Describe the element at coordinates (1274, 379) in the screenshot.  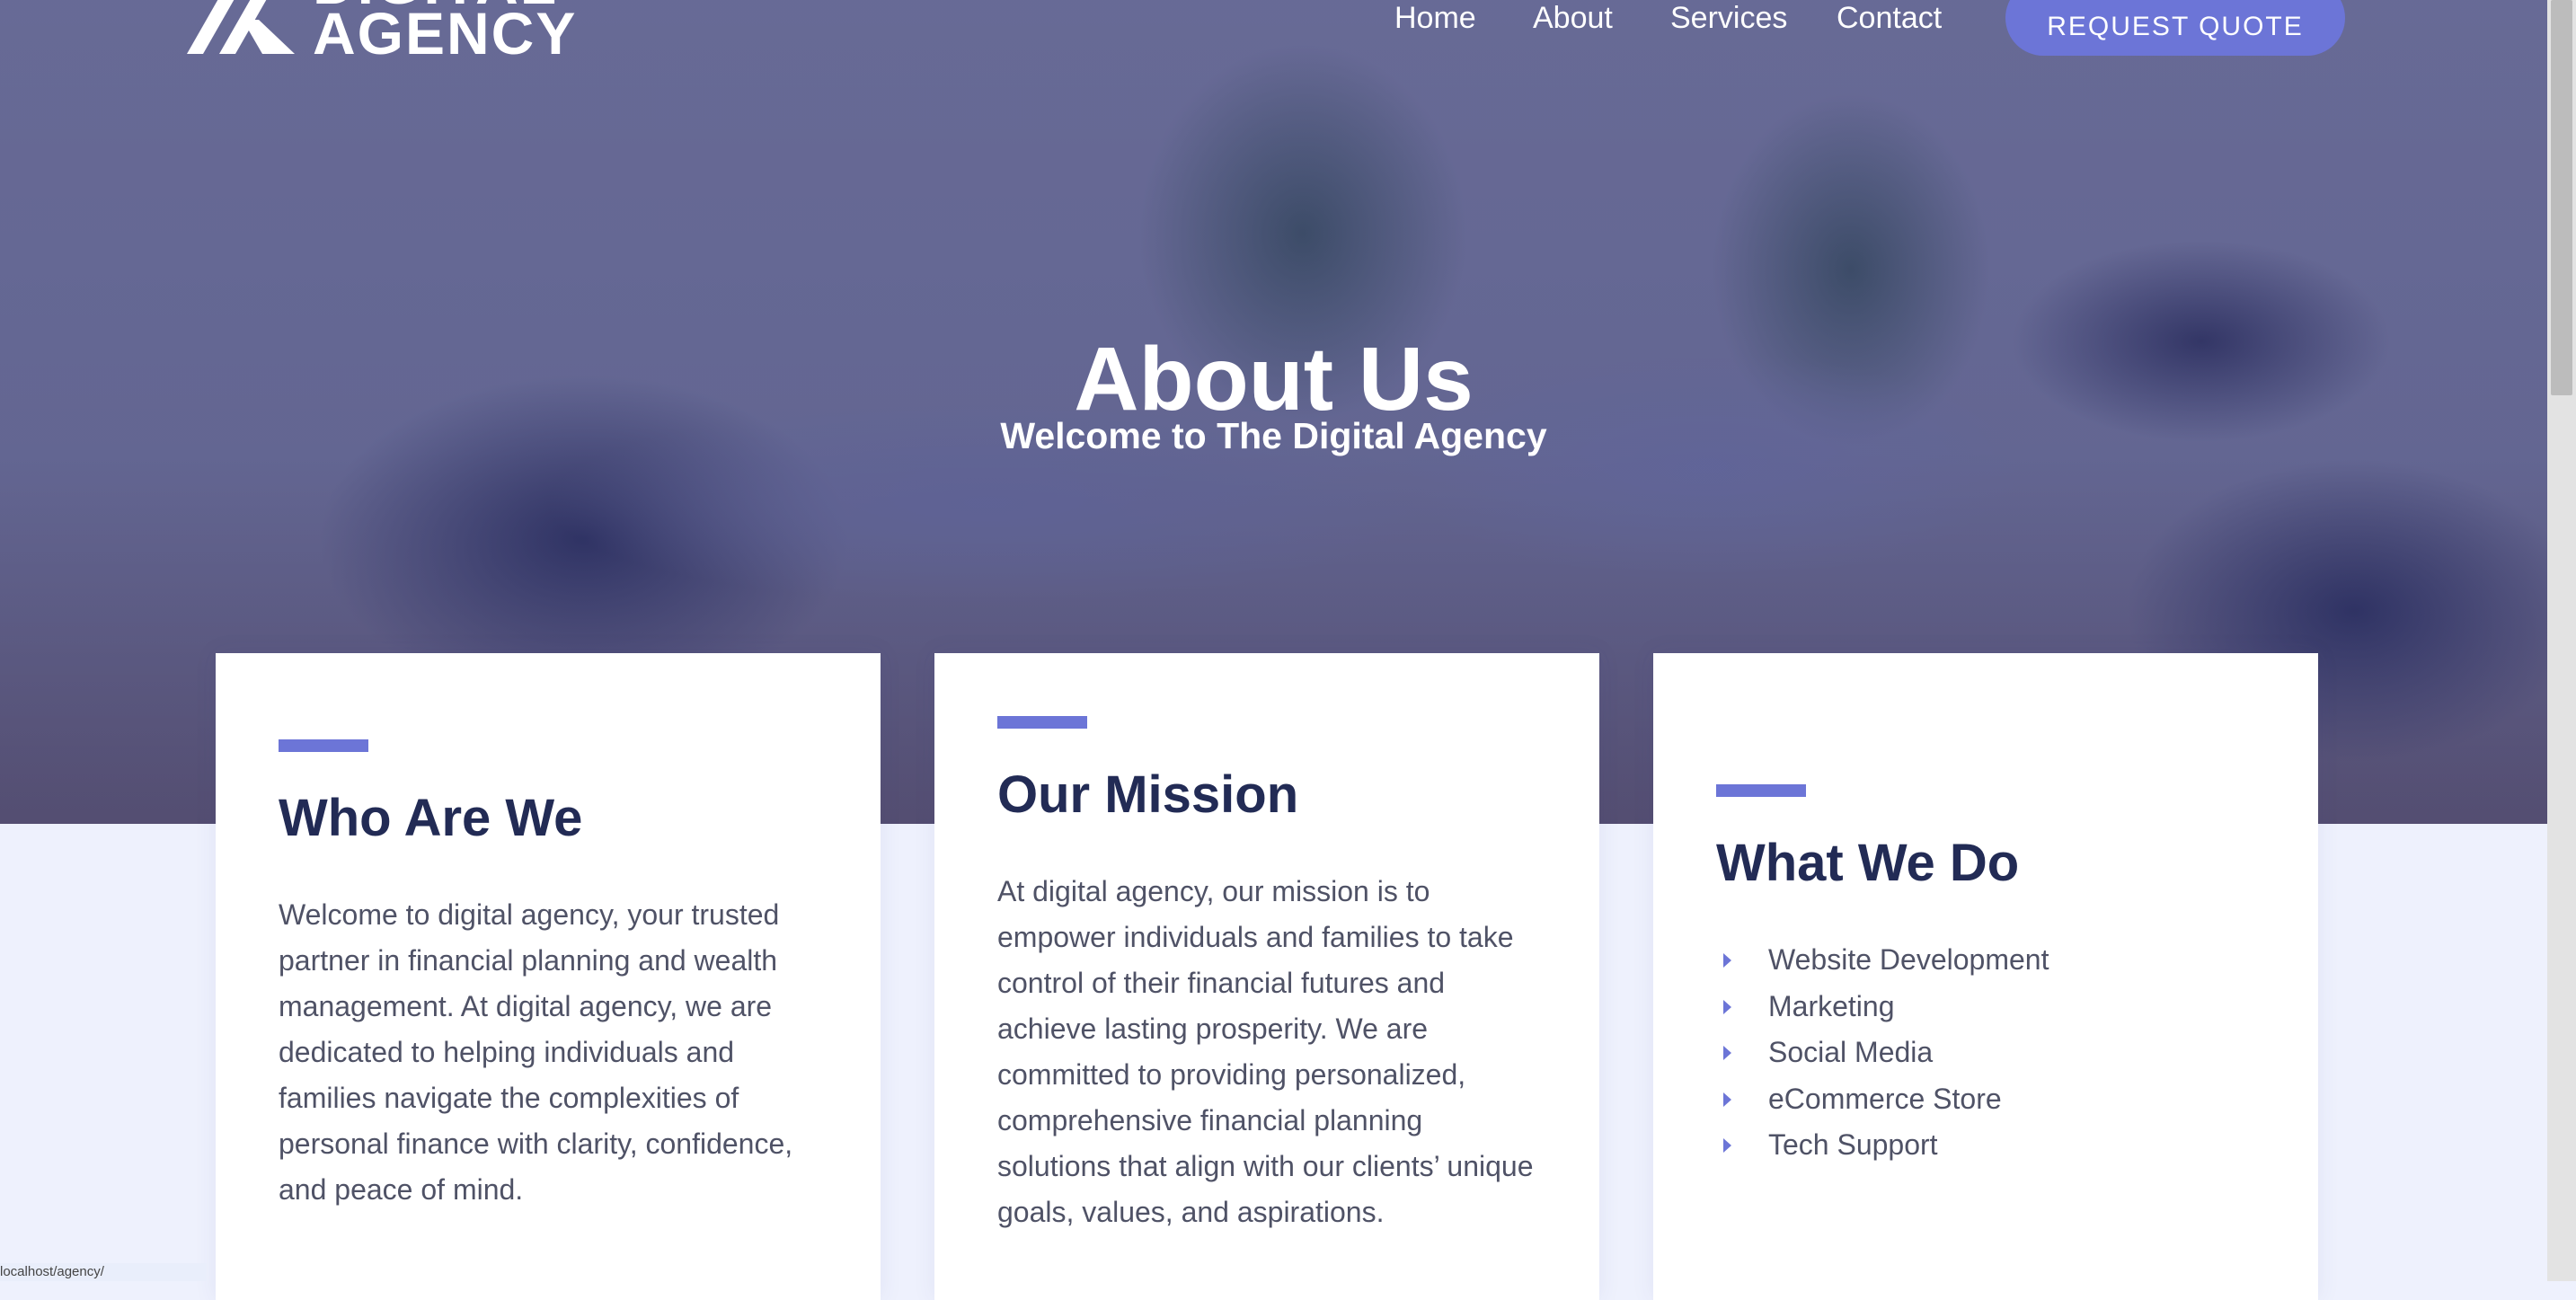
I see `page-title: About Us` at that location.